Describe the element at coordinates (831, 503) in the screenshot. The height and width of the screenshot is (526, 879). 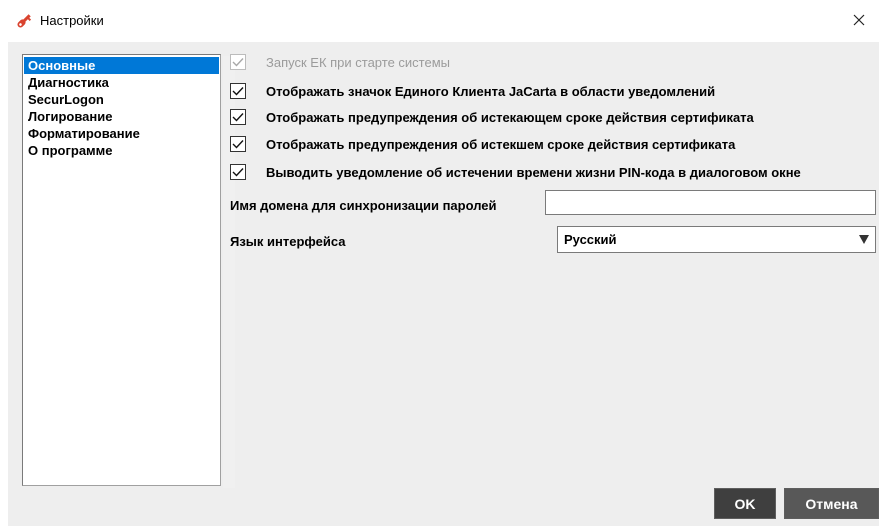
I see `cancel-button: Отмена` at that location.